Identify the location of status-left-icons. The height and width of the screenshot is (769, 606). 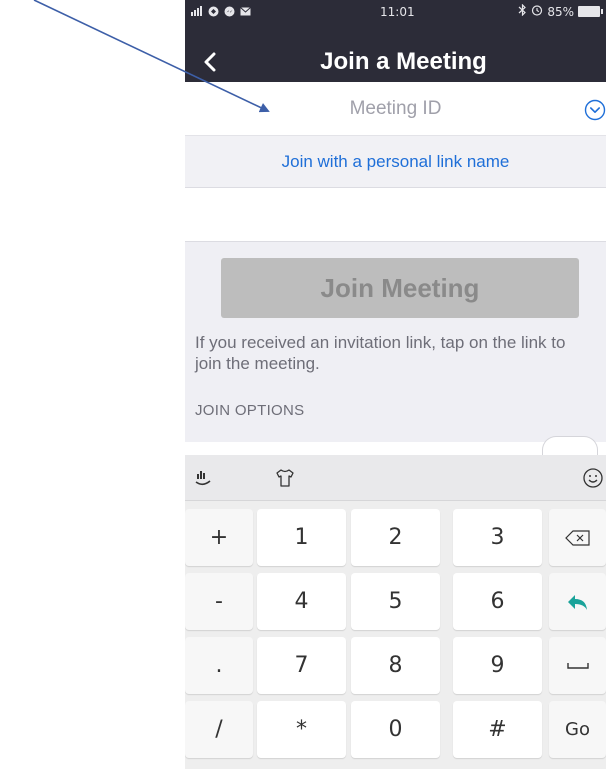
(221, 11).